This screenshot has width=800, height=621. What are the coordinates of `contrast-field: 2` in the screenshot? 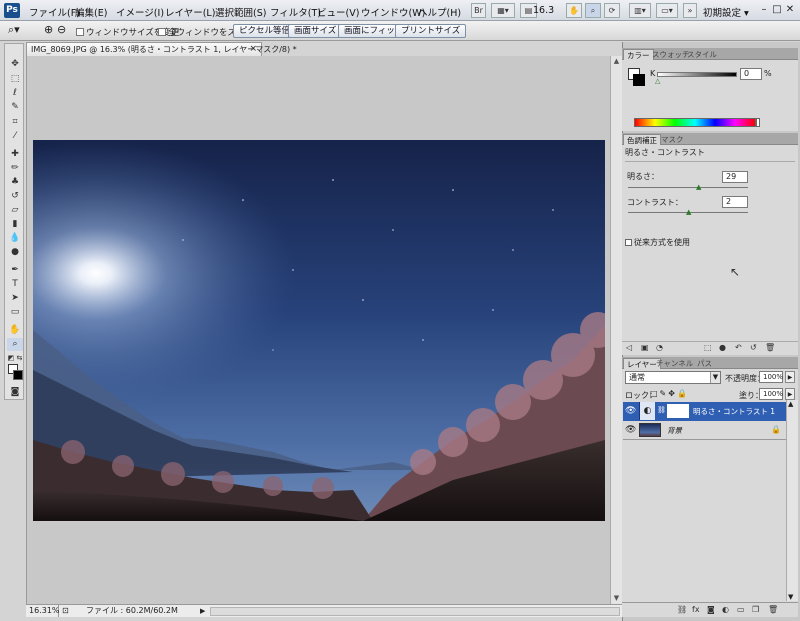 It's located at (735, 202).